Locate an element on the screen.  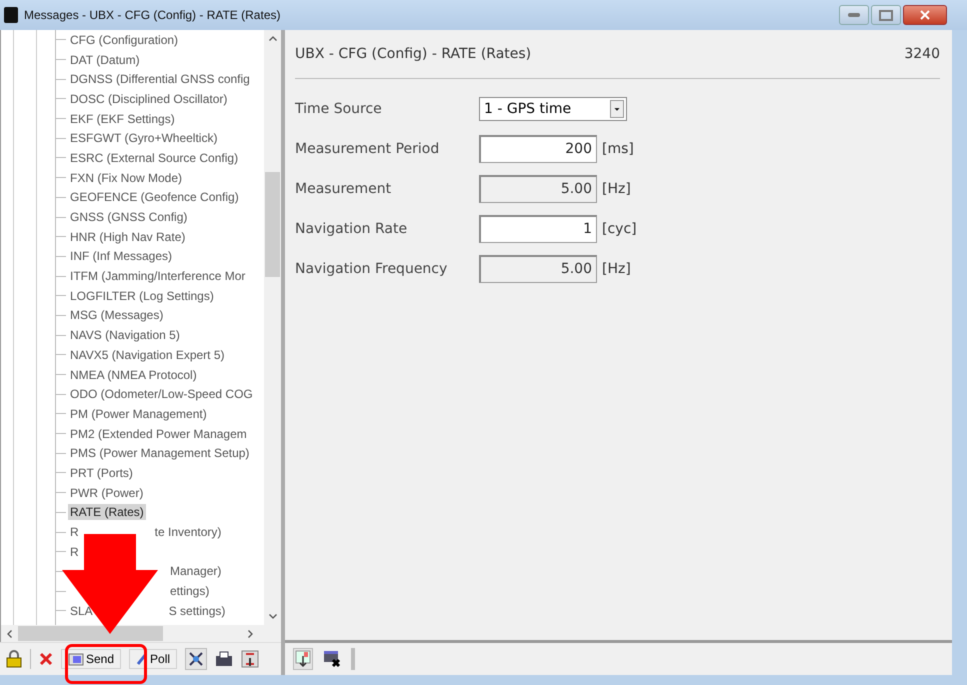
panel-title: UBX - CFG (Config) - RATE (Rates) is located at coordinates (413, 54).